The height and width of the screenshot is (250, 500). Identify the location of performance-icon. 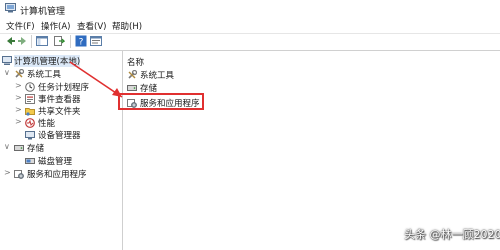
(30, 123).